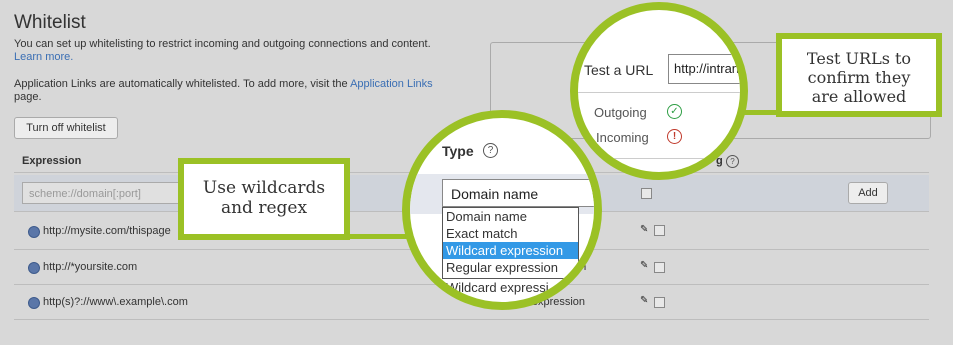 This screenshot has width=953, height=345. What do you see at coordinates (391, 84) in the screenshot?
I see `application-links-link: Application Links` at bounding box center [391, 84].